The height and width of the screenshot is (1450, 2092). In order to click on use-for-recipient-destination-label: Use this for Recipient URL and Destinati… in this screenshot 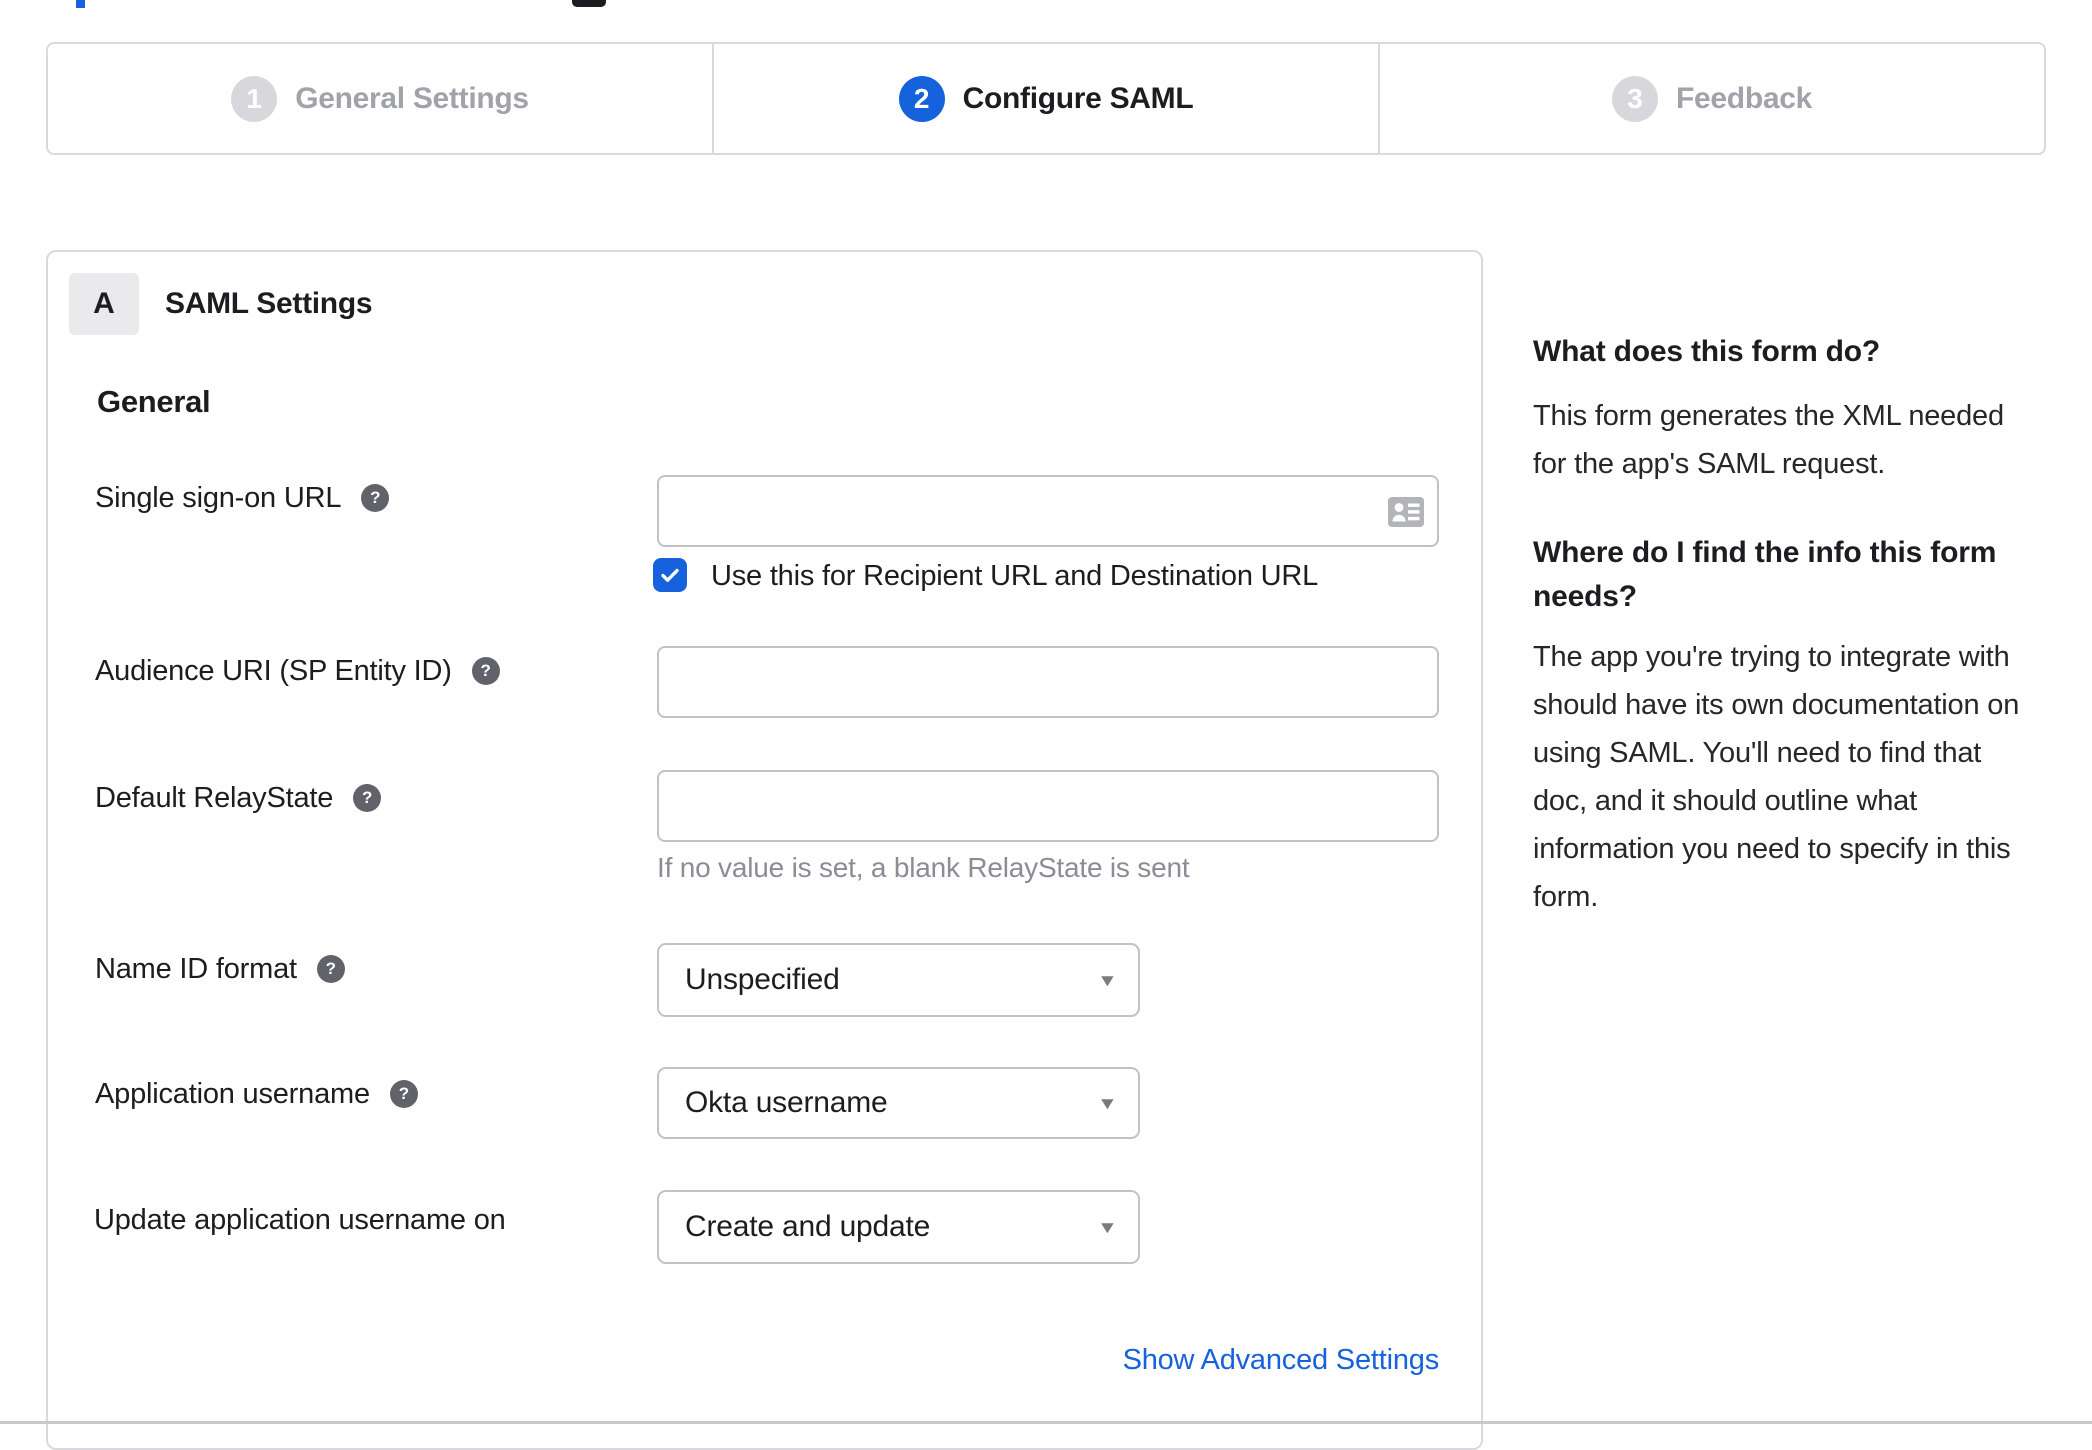, I will do `click(1015, 576)`.